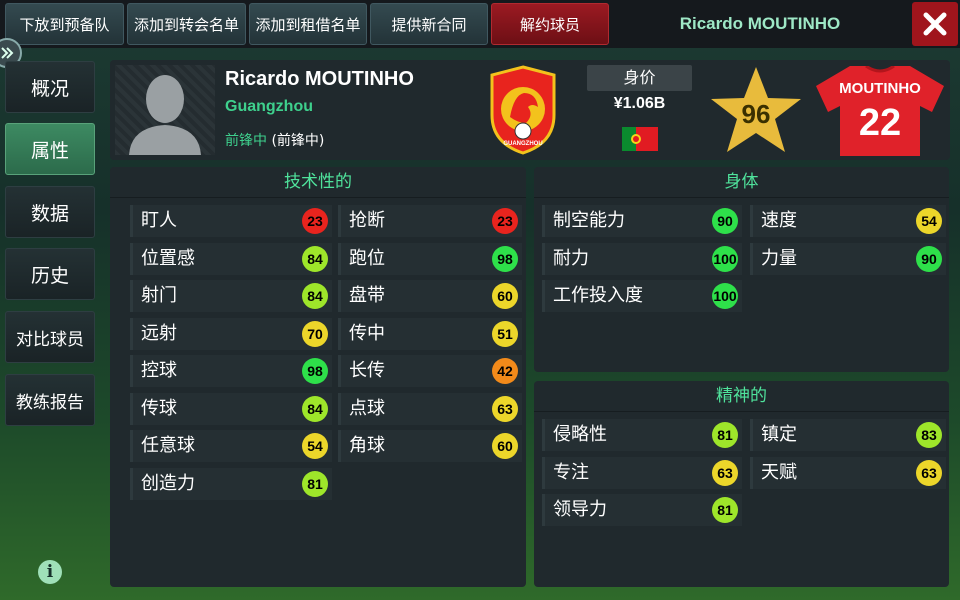 Image resolution: width=960 pixels, height=600 pixels. I want to click on avatar, so click(165, 110).